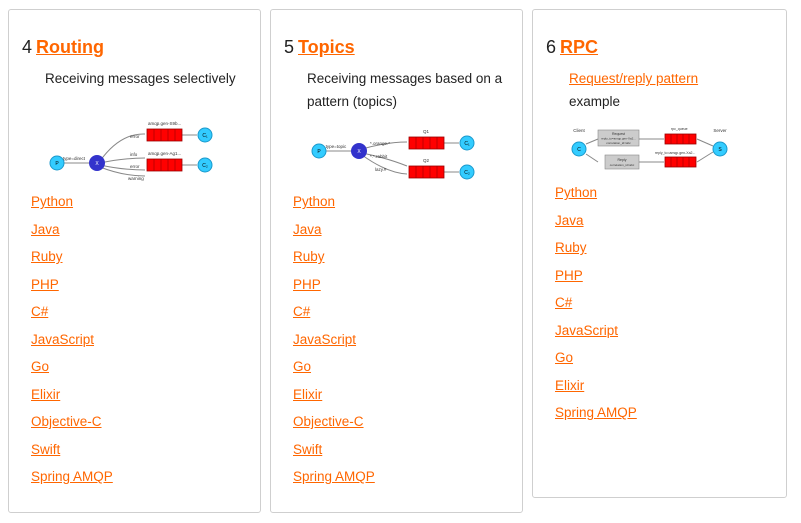  I want to click on server-label: Server, so click(720, 130).